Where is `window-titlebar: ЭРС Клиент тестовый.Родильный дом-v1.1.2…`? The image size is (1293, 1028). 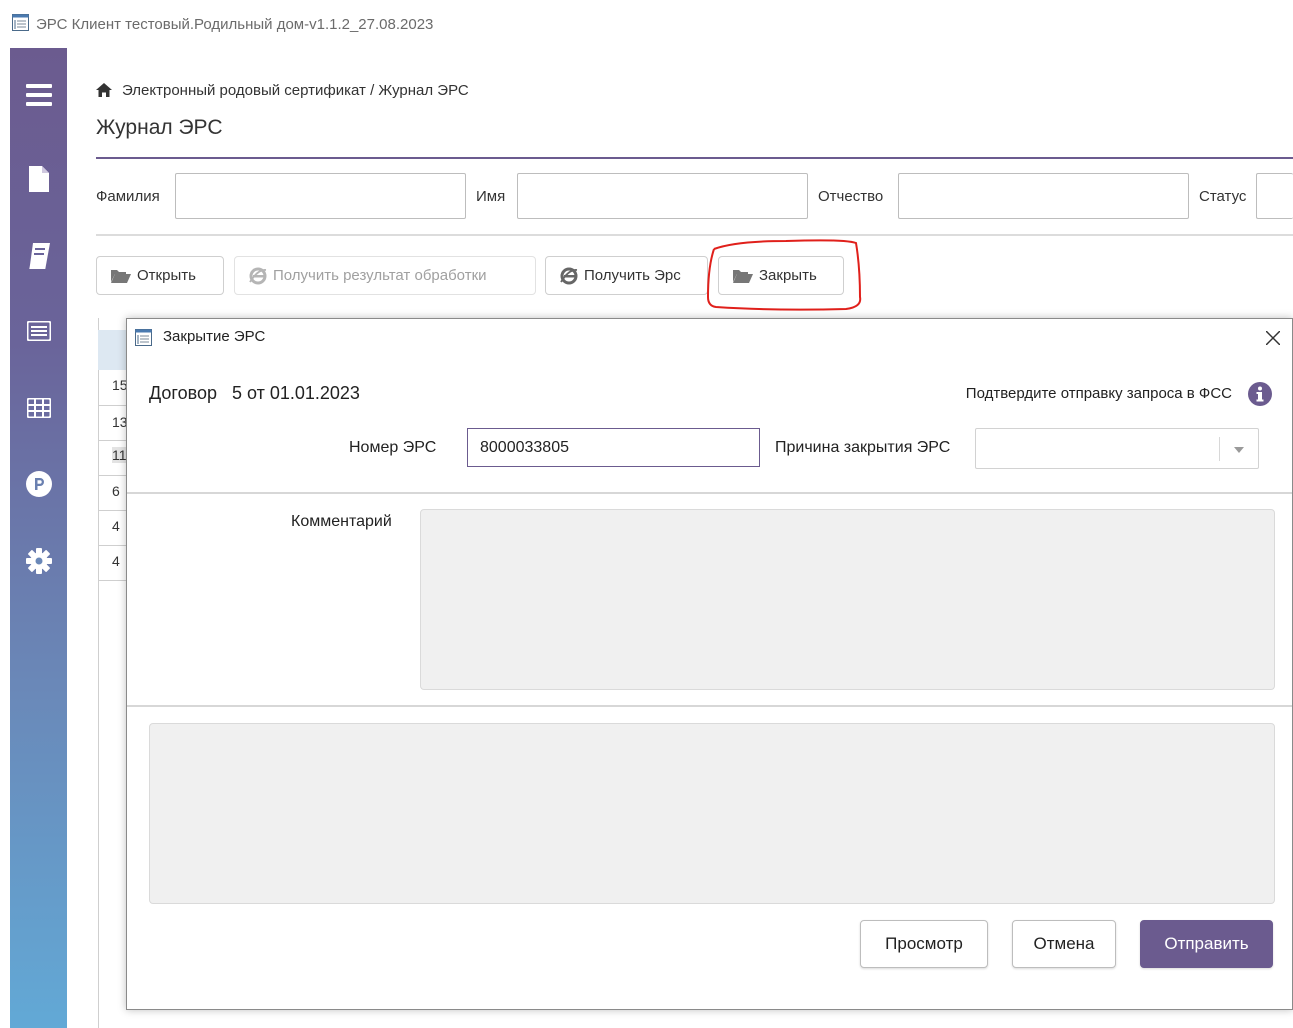 window-titlebar: ЭРС Клиент тестовый.Родильный дом-v1.1.2… is located at coordinates (646, 24).